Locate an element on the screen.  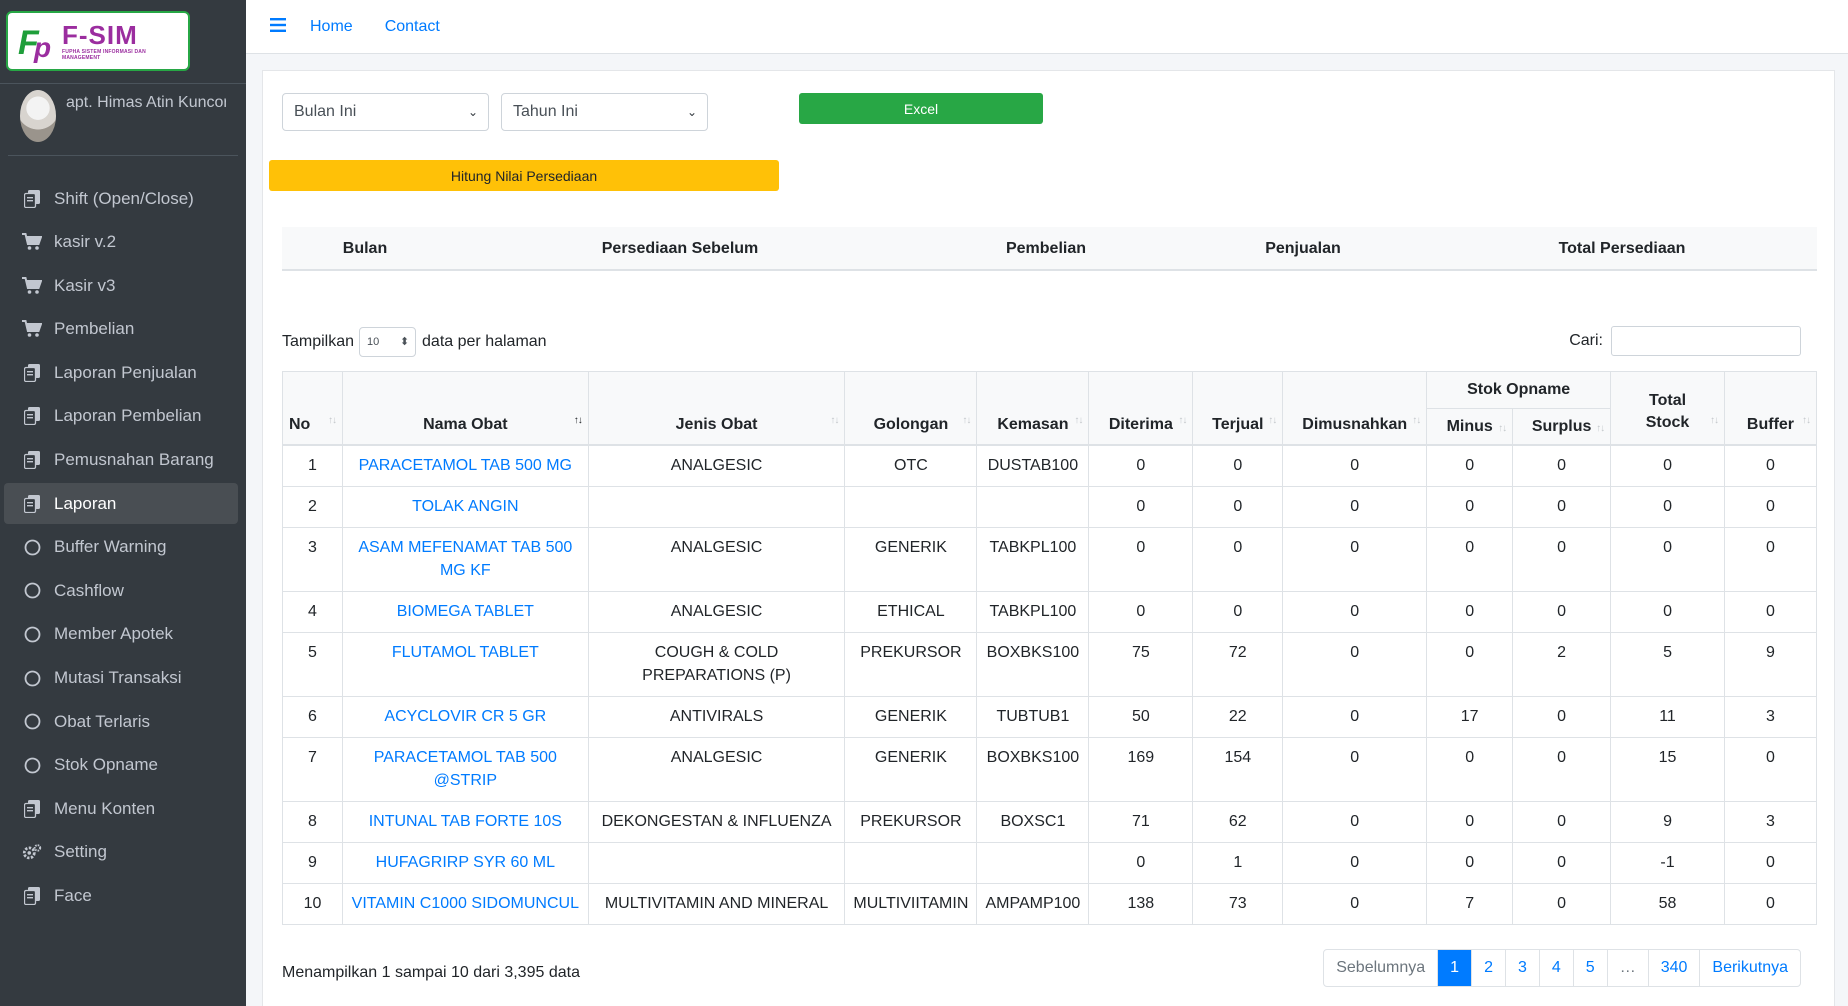
col-buffer: Buffer ↑↓ is located at coordinates (1770, 408).